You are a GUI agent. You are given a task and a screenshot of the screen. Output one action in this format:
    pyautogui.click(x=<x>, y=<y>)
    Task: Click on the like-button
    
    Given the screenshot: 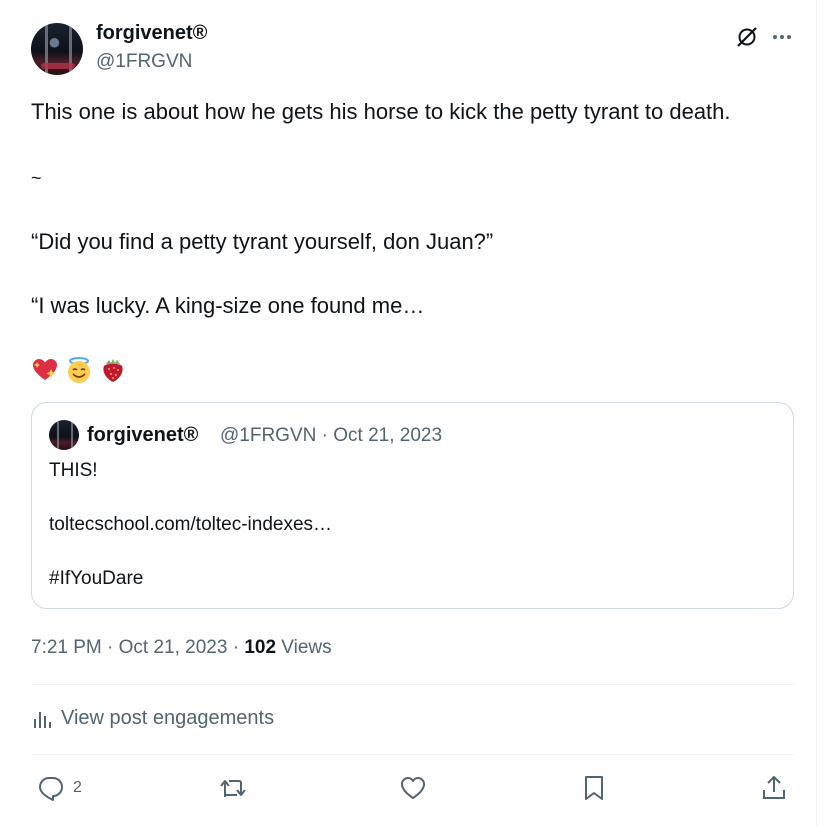 What is the action you would take?
    pyautogui.click(x=413, y=788)
    